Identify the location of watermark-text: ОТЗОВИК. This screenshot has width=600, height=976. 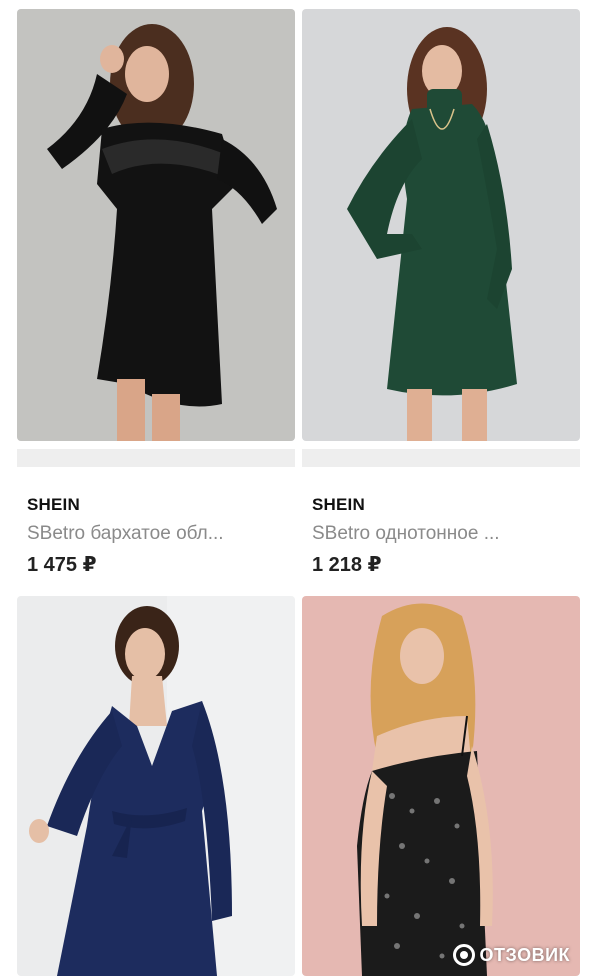
(524, 954).